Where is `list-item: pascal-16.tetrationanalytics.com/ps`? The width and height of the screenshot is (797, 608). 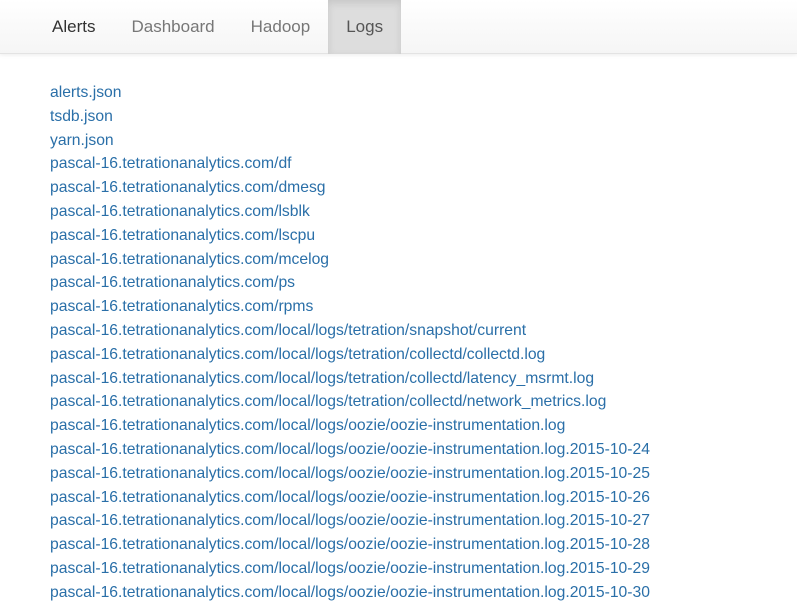 list-item: pascal-16.tetrationanalytics.com/ps is located at coordinates (350, 283).